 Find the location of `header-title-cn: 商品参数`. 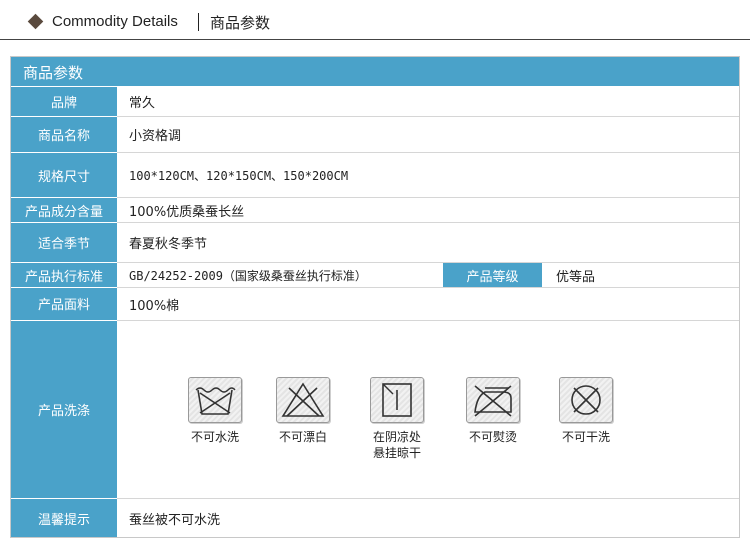

header-title-cn: 商品参数 is located at coordinates (240, 23).